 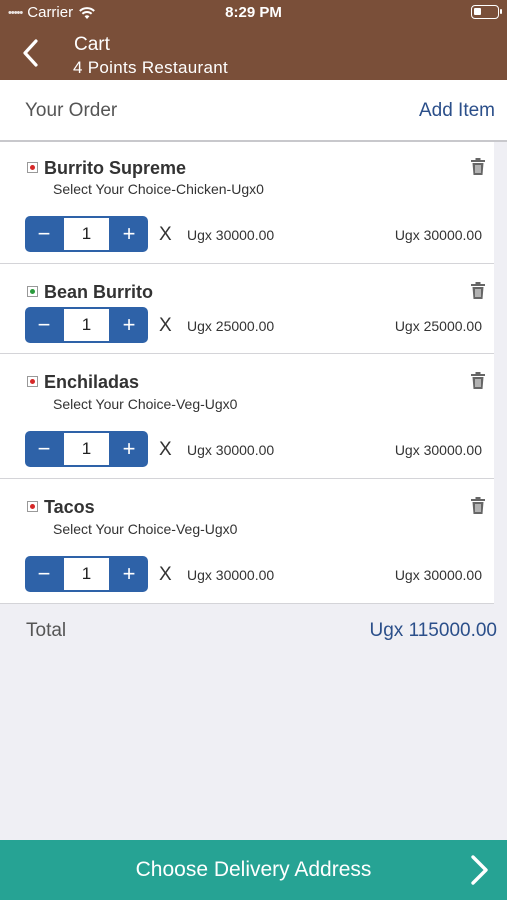 I want to click on order-header: Your Order Add Item, so click(x=253, y=111).